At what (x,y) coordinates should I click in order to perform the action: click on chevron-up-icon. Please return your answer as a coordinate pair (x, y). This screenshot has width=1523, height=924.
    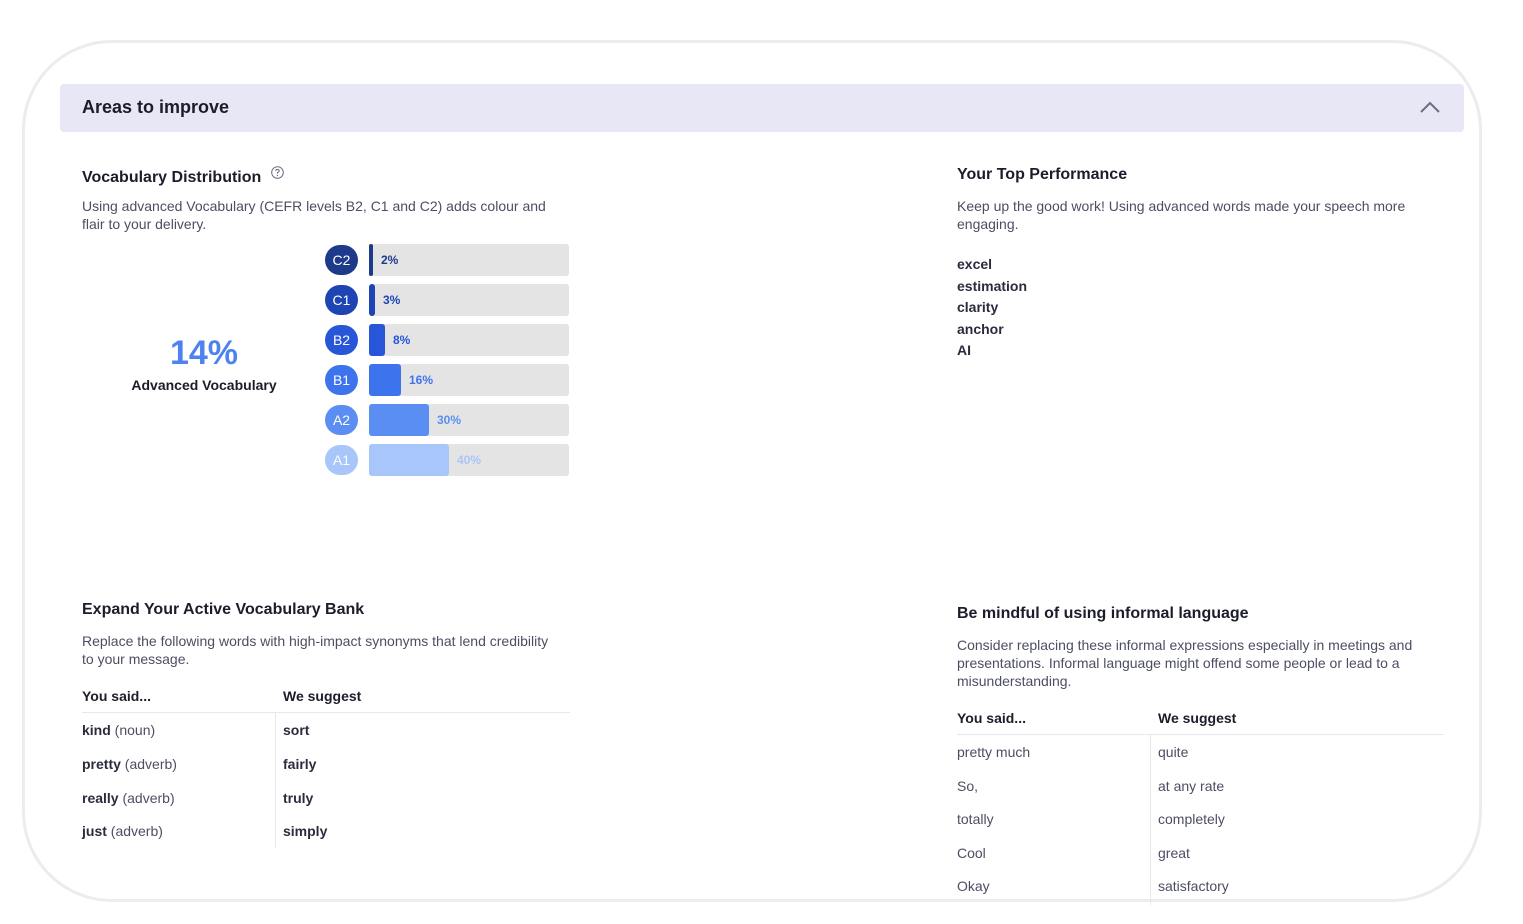
    Looking at the image, I should click on (1430, 108).